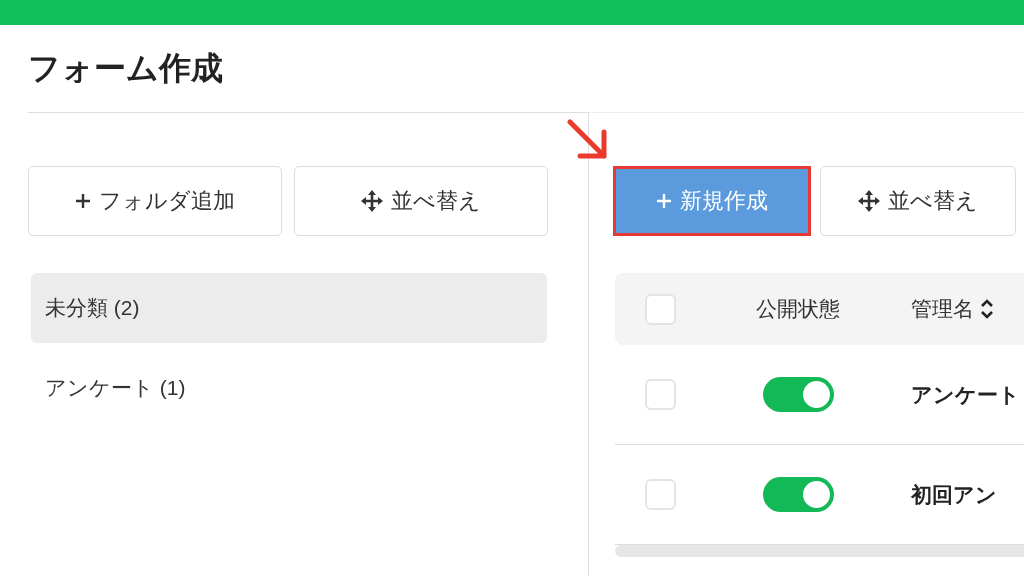 The height and width of the screenshot is (576, 1024). What do you see at coordinates (125, 68) in the screenshot?
I see `page-title: フォーム作成` at bounding box center [125, 68].